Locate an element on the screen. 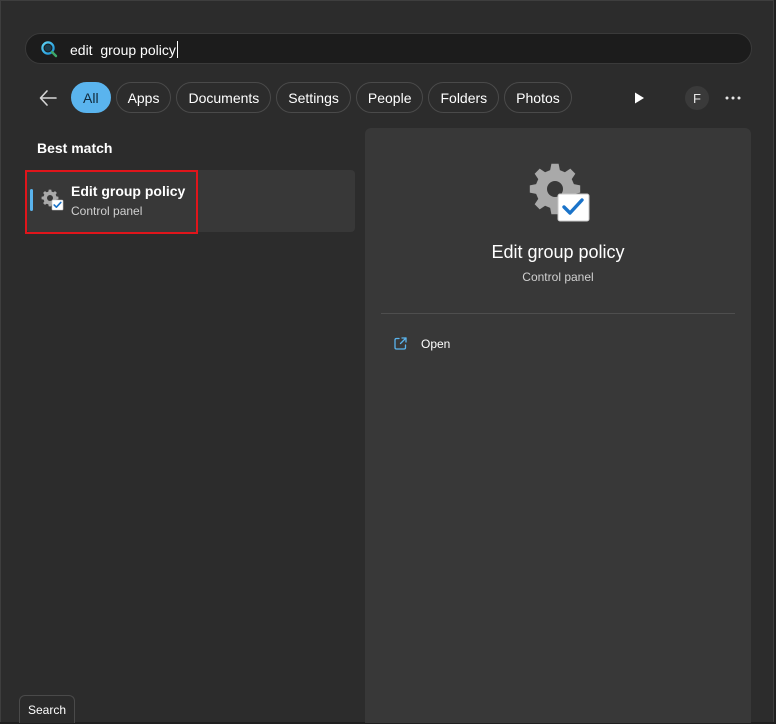 The height and width of the screenshot is (724, 776). back-arrow-icon is located at coordinates (48, 98).